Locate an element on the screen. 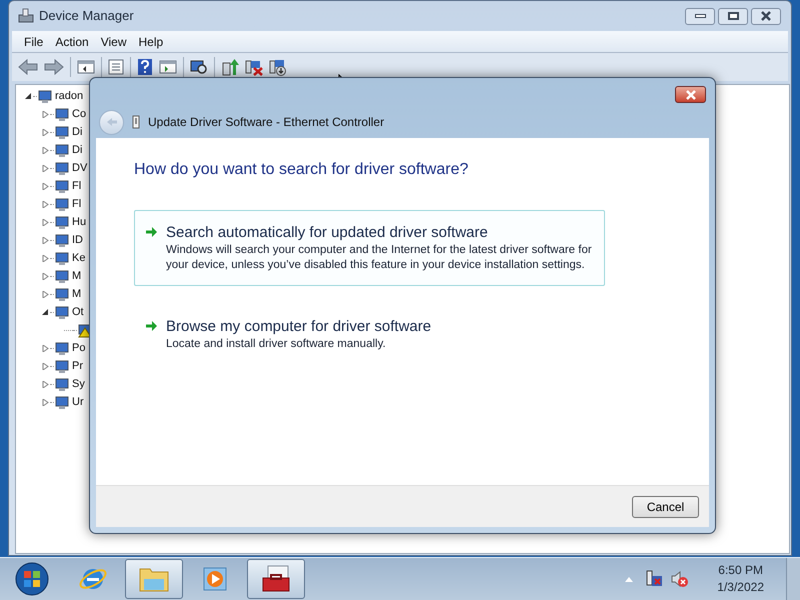  folder-taskbar-button is located at coordinates (154, 579).